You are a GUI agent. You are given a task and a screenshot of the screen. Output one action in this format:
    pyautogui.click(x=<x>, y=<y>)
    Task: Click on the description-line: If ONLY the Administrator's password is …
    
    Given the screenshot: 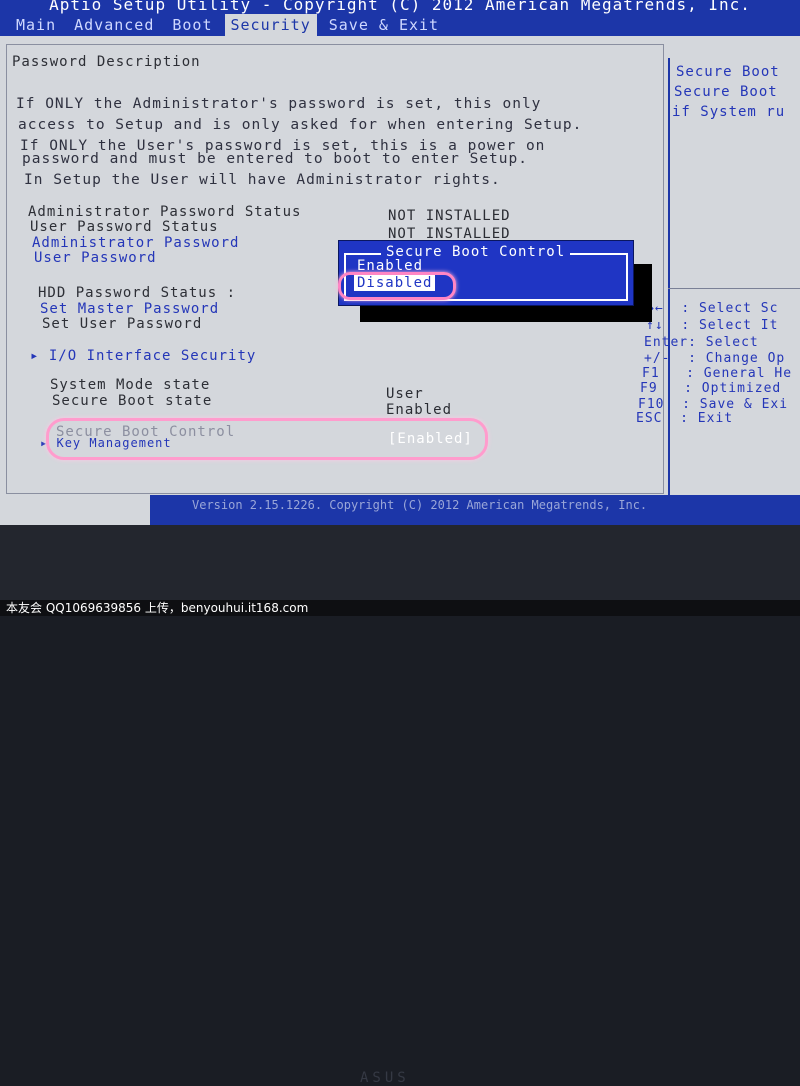 What is the action you would take?
    pyautogui.click(x=279, y=104)
    